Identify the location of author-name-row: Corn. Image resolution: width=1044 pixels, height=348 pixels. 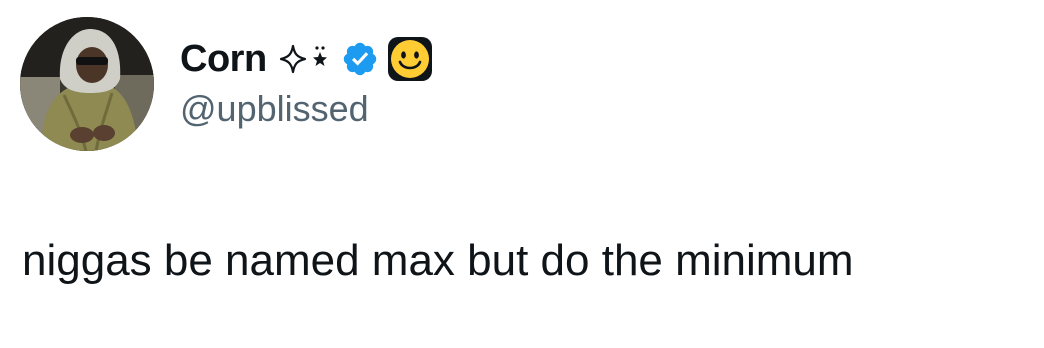
(306, 59).